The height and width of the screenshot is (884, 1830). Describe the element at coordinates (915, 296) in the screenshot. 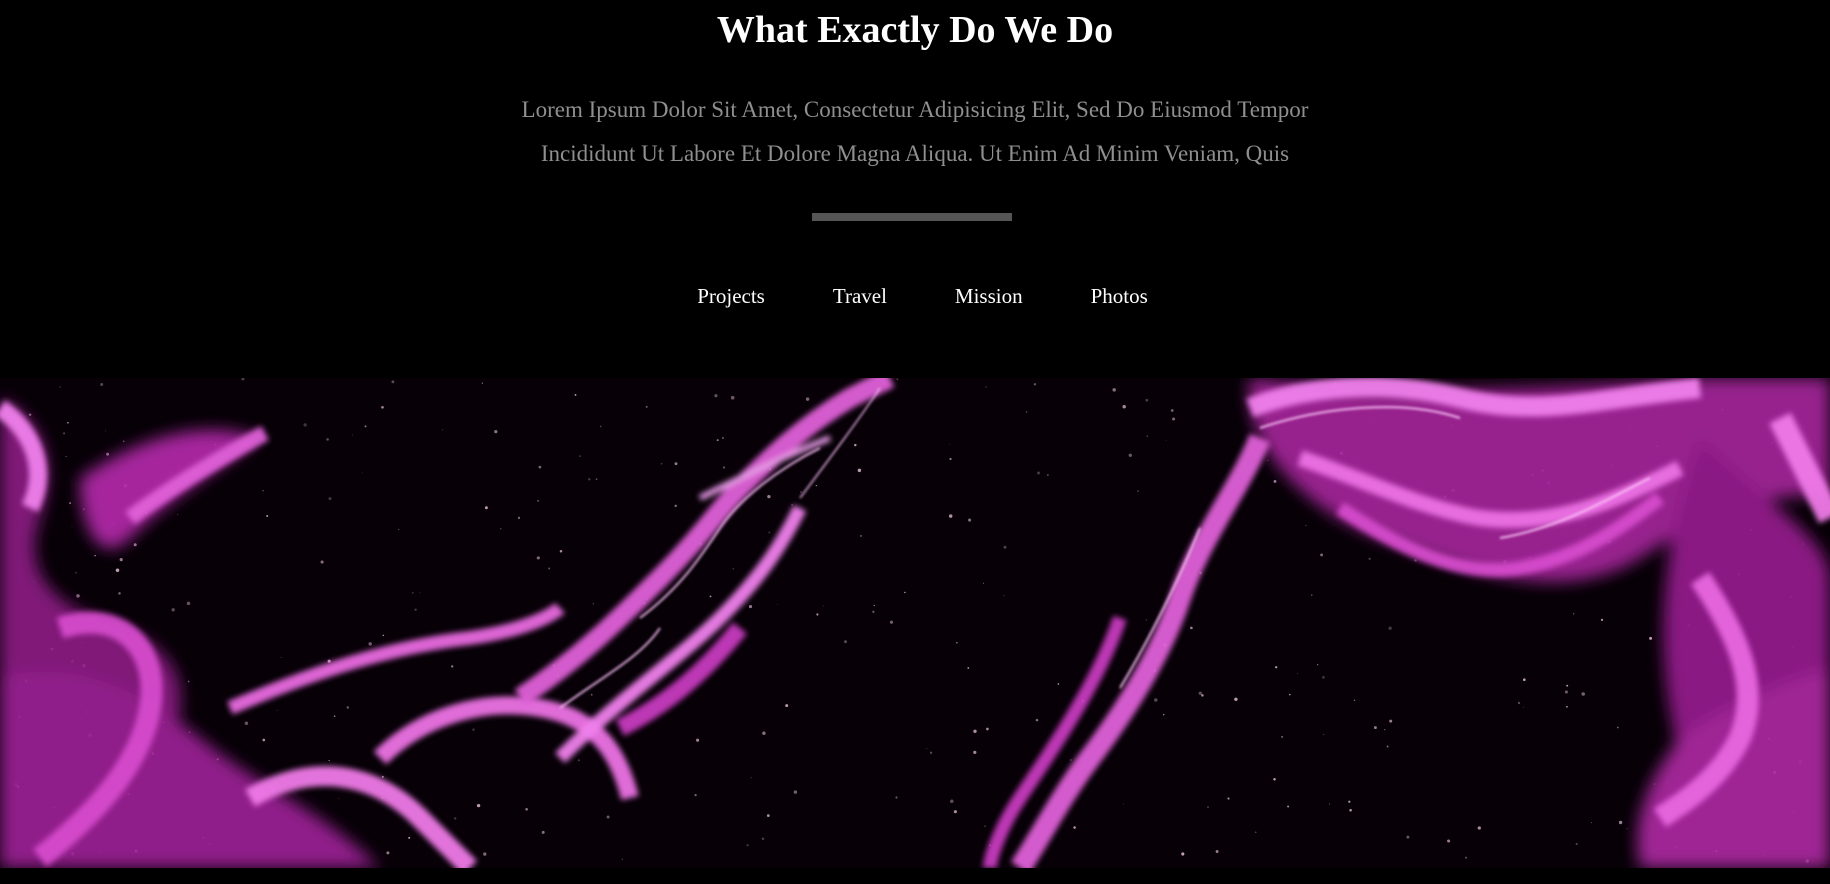

I see `category-nav: Projects Travel Mission Photos` at that location.